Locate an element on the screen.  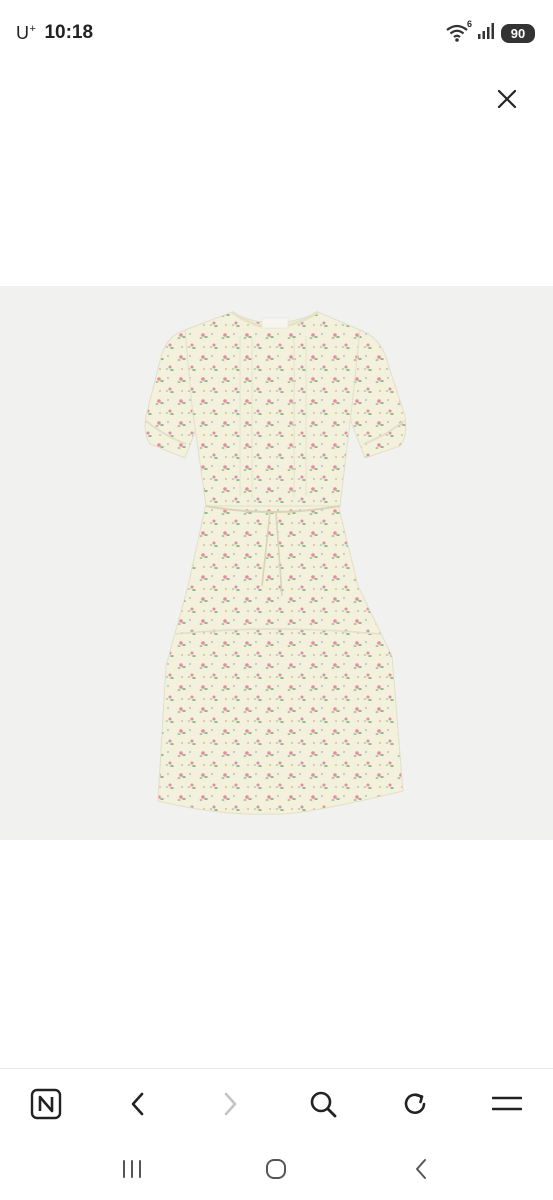
status-bar: U+ 10:18 6 90 is located at coordinates (276, 33).